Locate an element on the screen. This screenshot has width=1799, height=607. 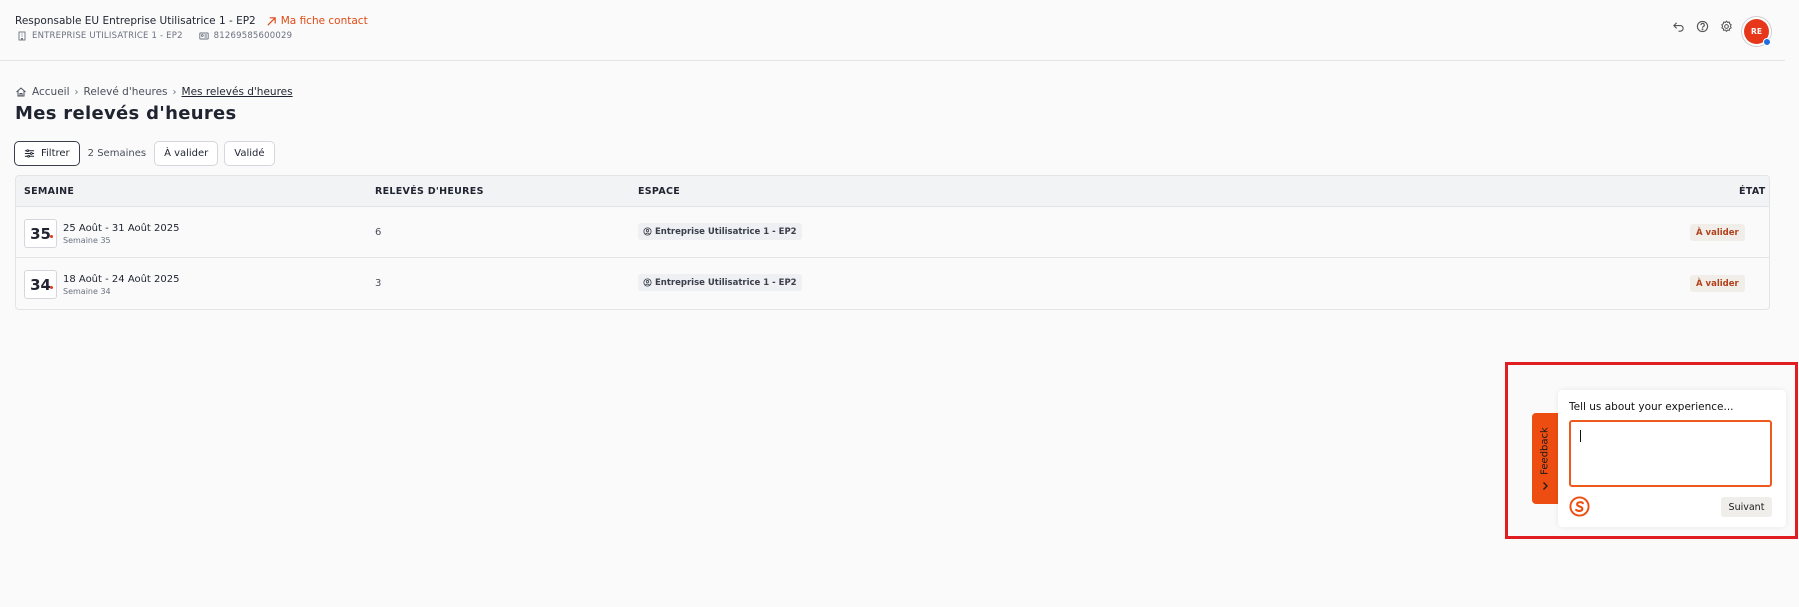
arrow-up-right-icon is located at coordinates (271, 21).